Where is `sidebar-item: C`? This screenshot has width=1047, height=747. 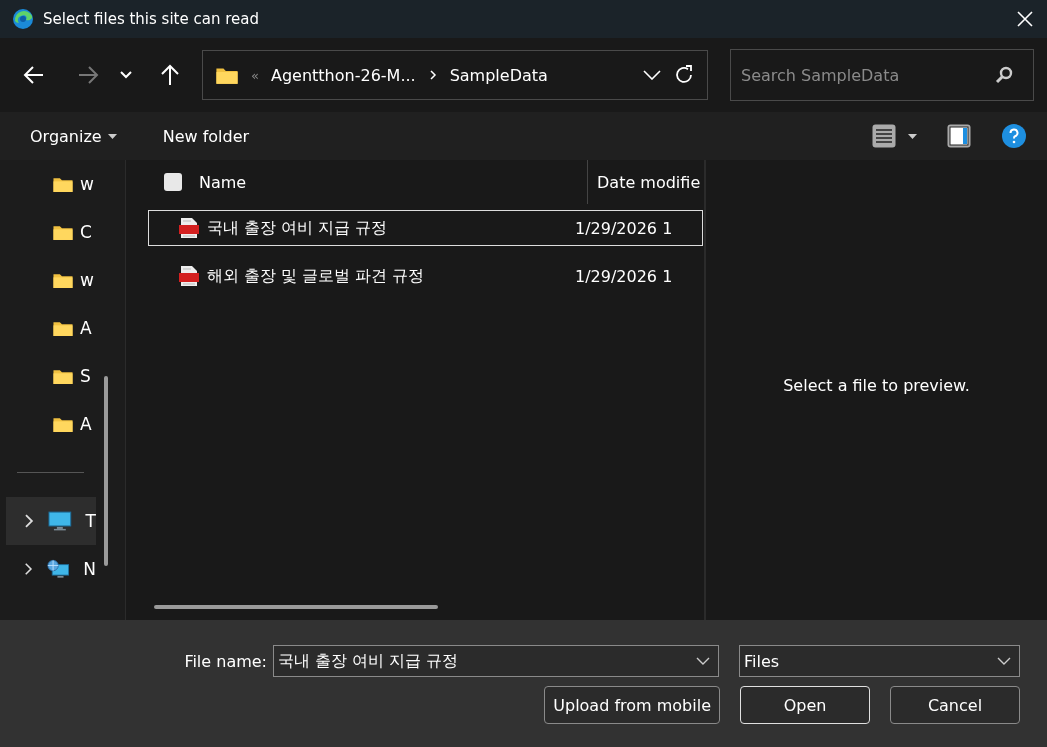
sidebar-item: C is located at coordinates (48, 232).